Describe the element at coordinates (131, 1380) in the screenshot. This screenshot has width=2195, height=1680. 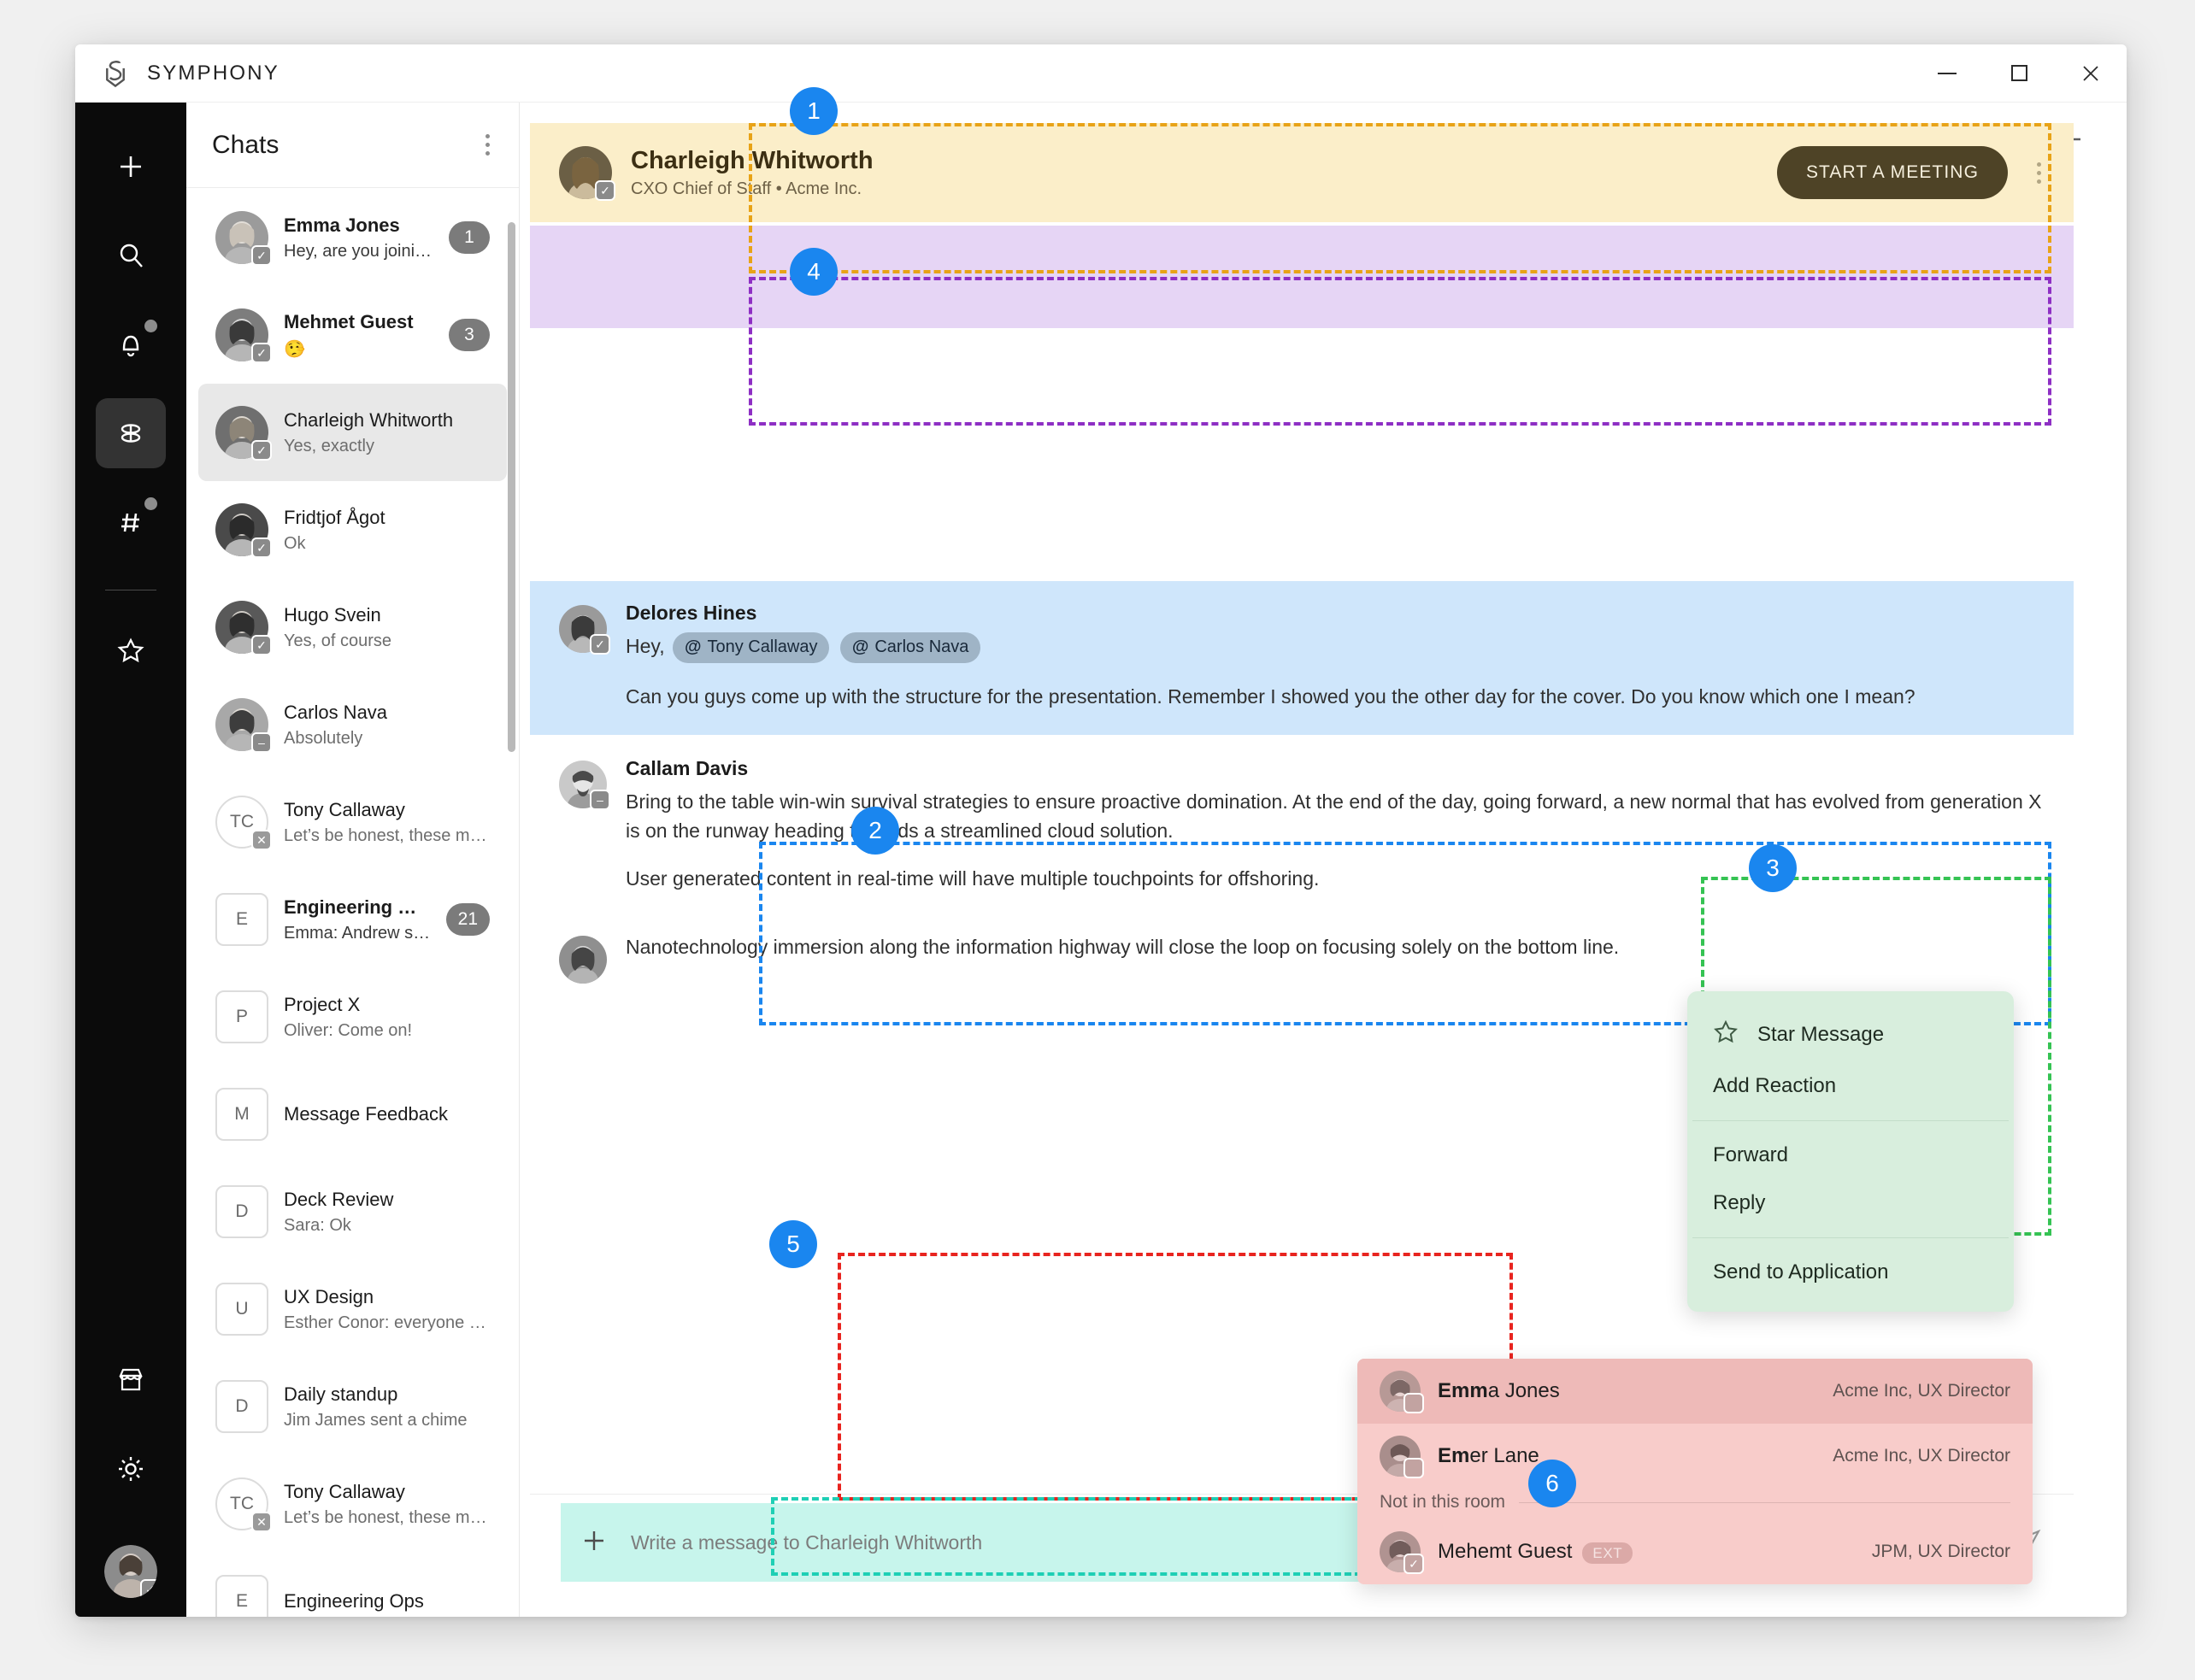
I see `marketplace-icon` at that location.